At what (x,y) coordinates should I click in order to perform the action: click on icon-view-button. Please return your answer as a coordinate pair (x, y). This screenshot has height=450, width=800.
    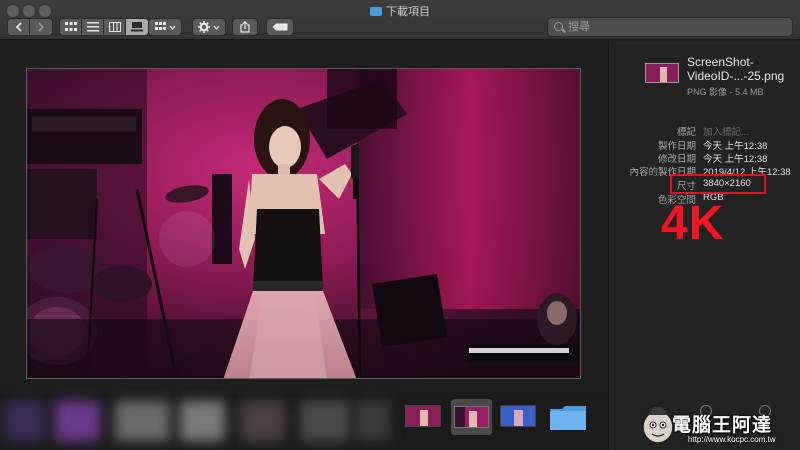
    Looking at the image, I should click on (71, 27).